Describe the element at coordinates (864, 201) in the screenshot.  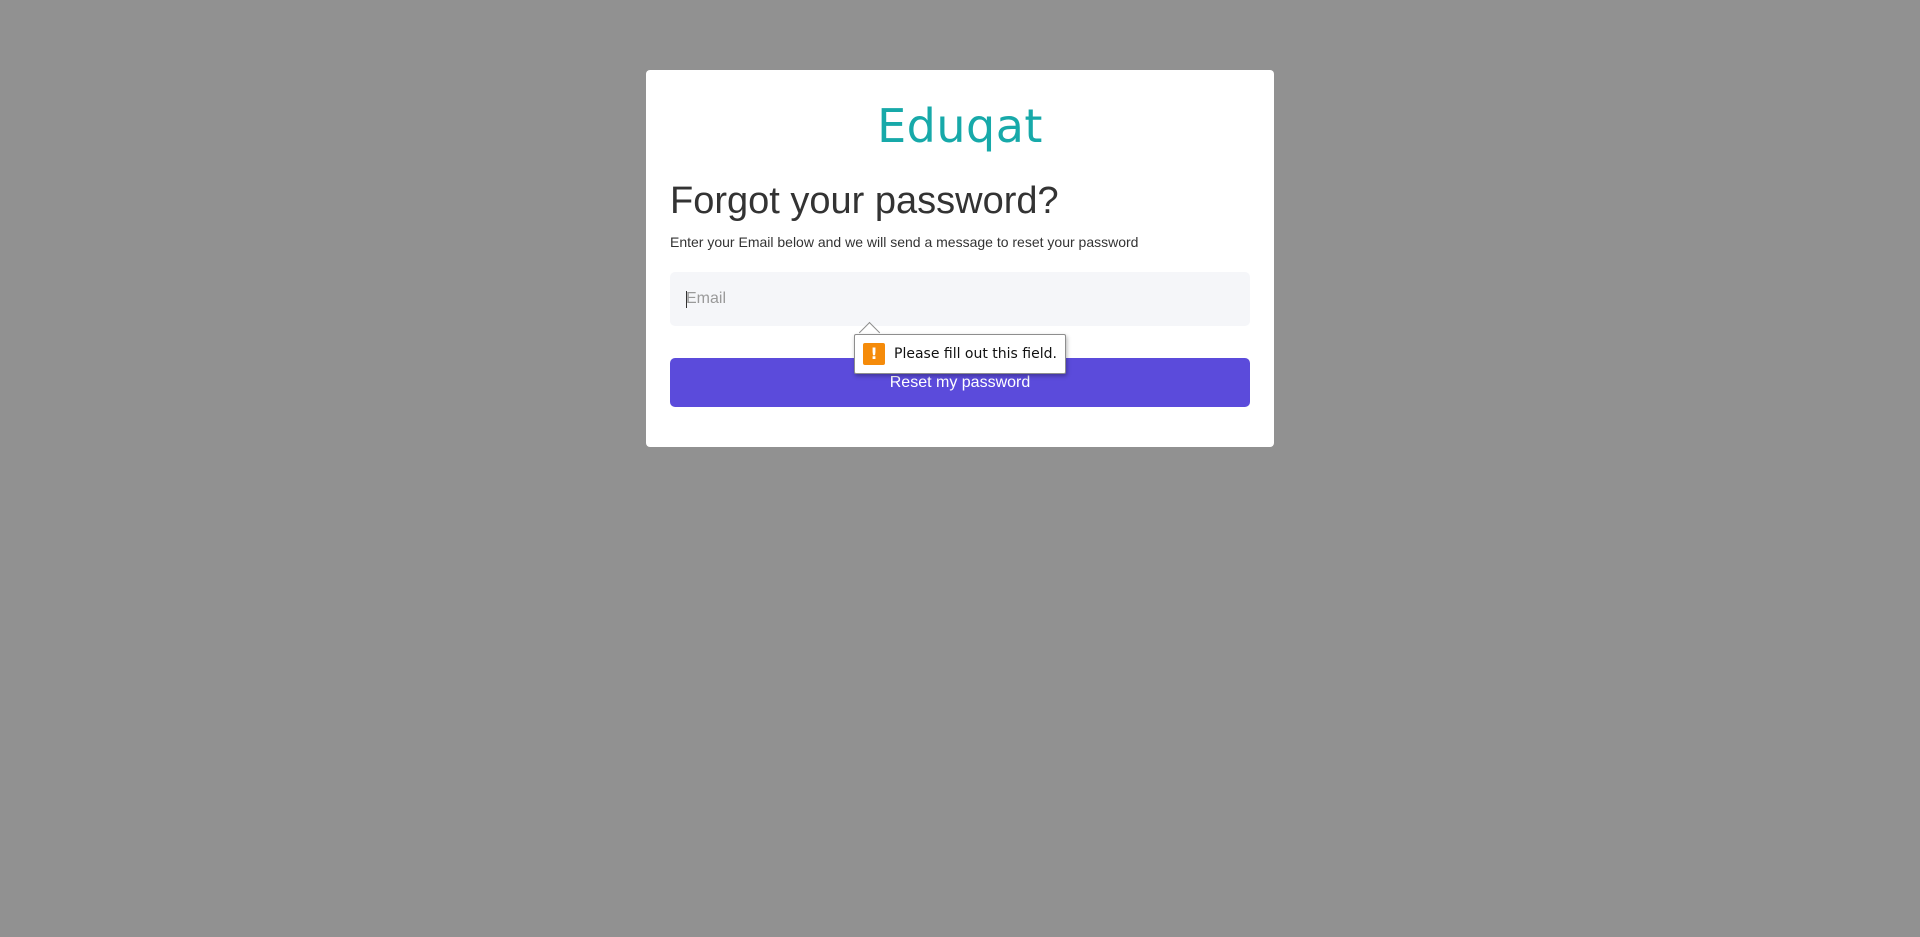
I see `page-title: Forgot your password?` at that location.